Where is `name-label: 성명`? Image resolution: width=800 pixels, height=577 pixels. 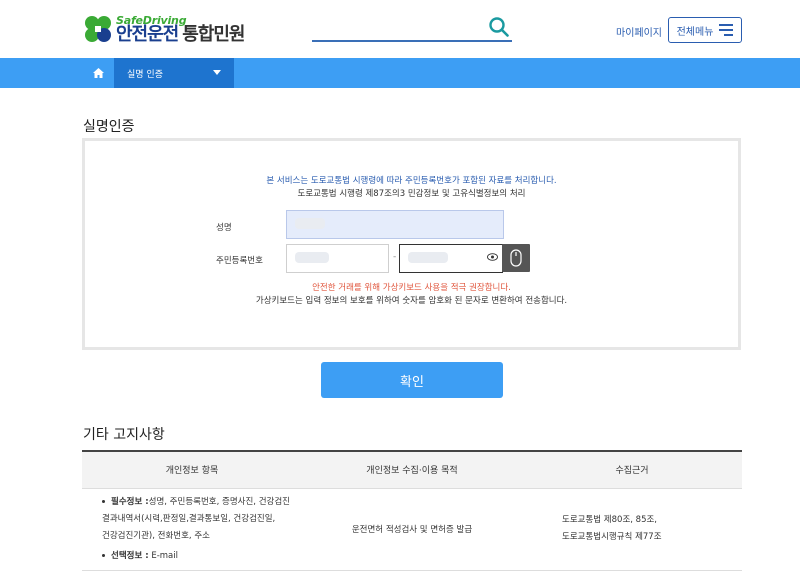 name-label: 성명 is located at coordinates (224, 228).